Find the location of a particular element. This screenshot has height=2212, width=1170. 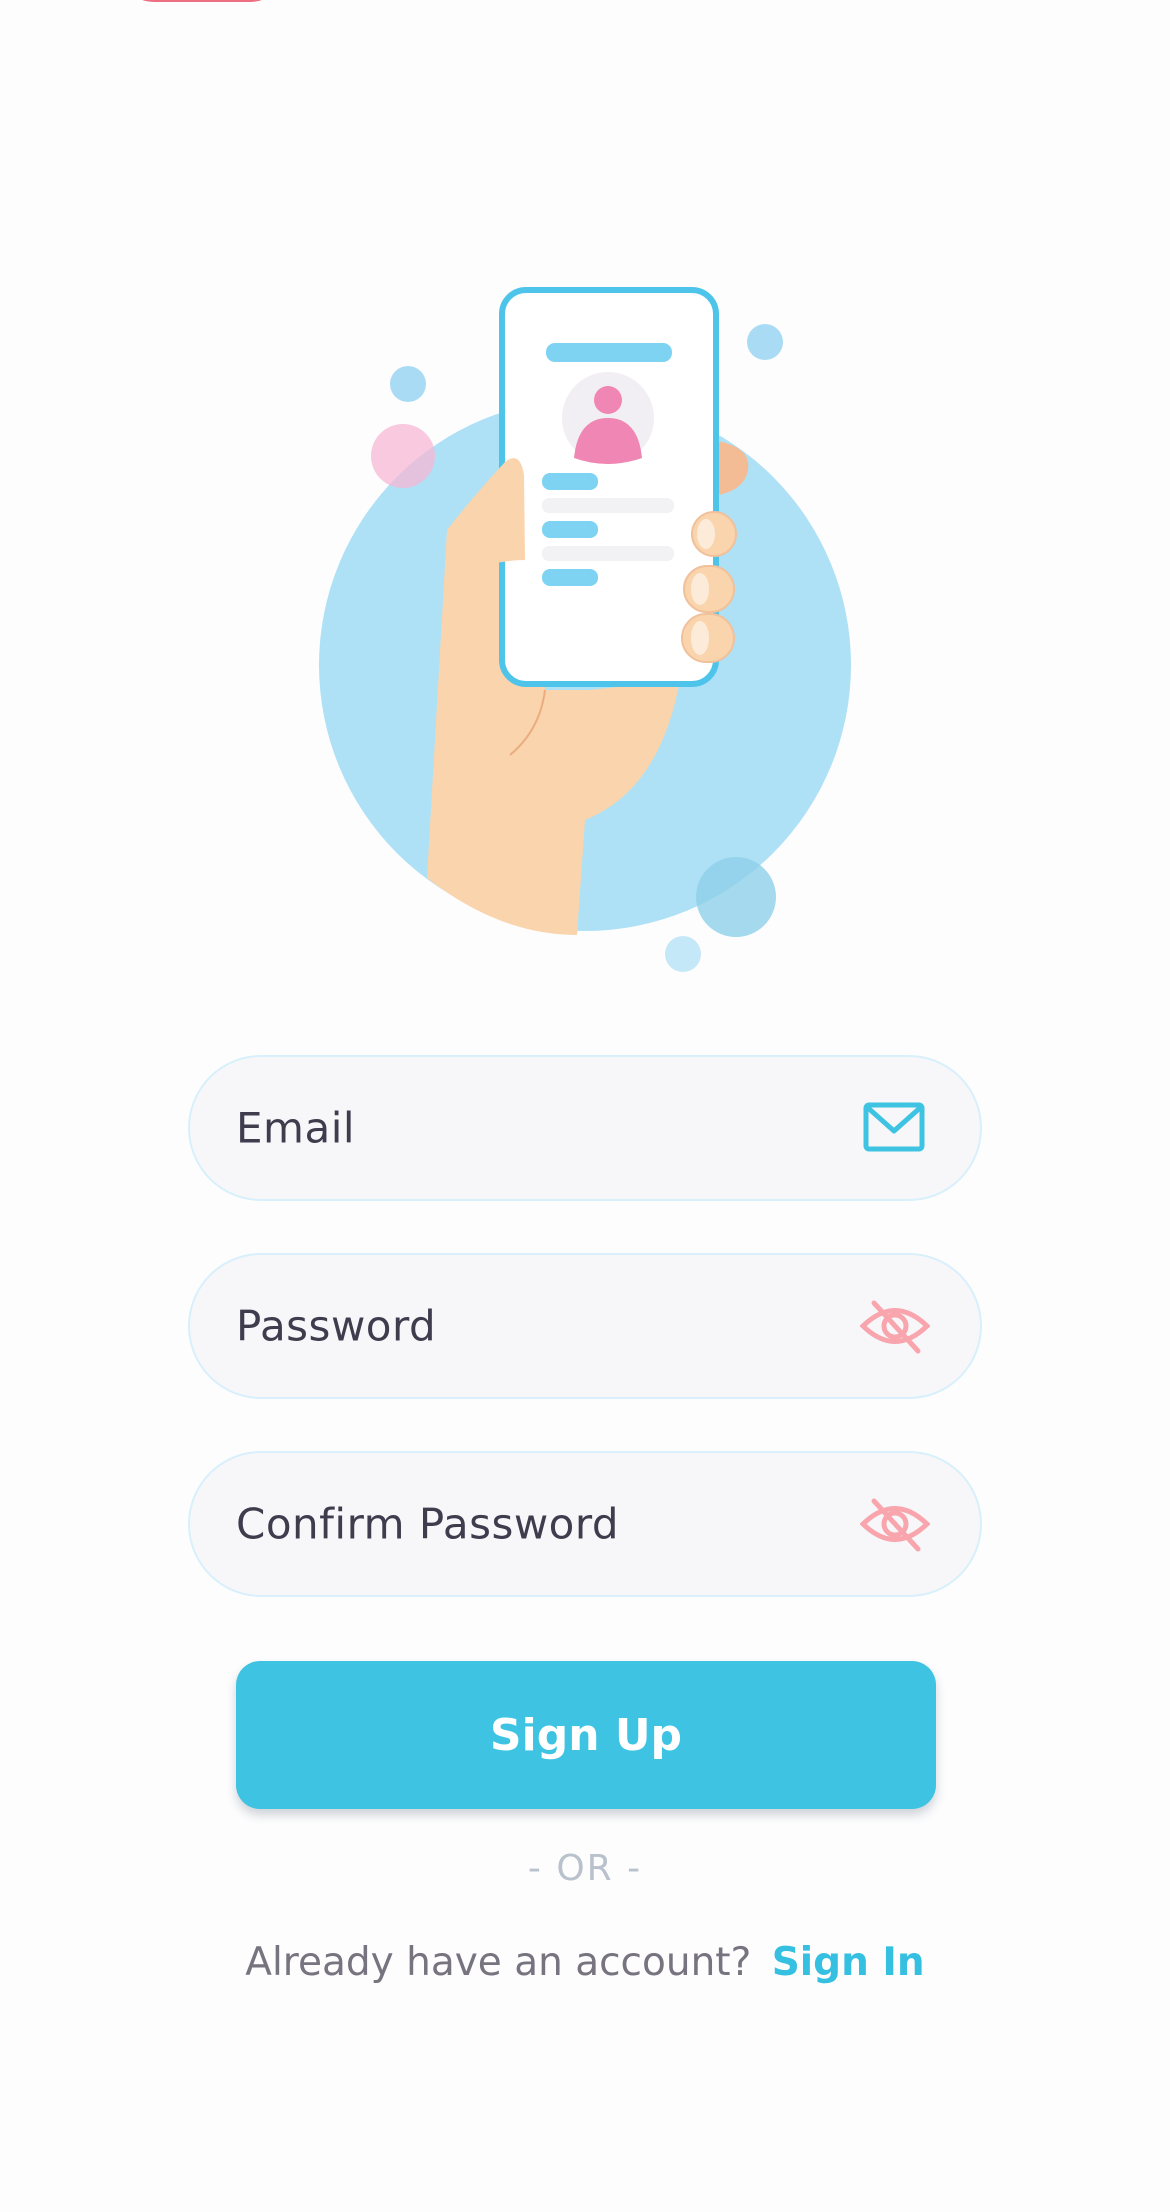

phone-header-bar is located at coordinates (609, 352).